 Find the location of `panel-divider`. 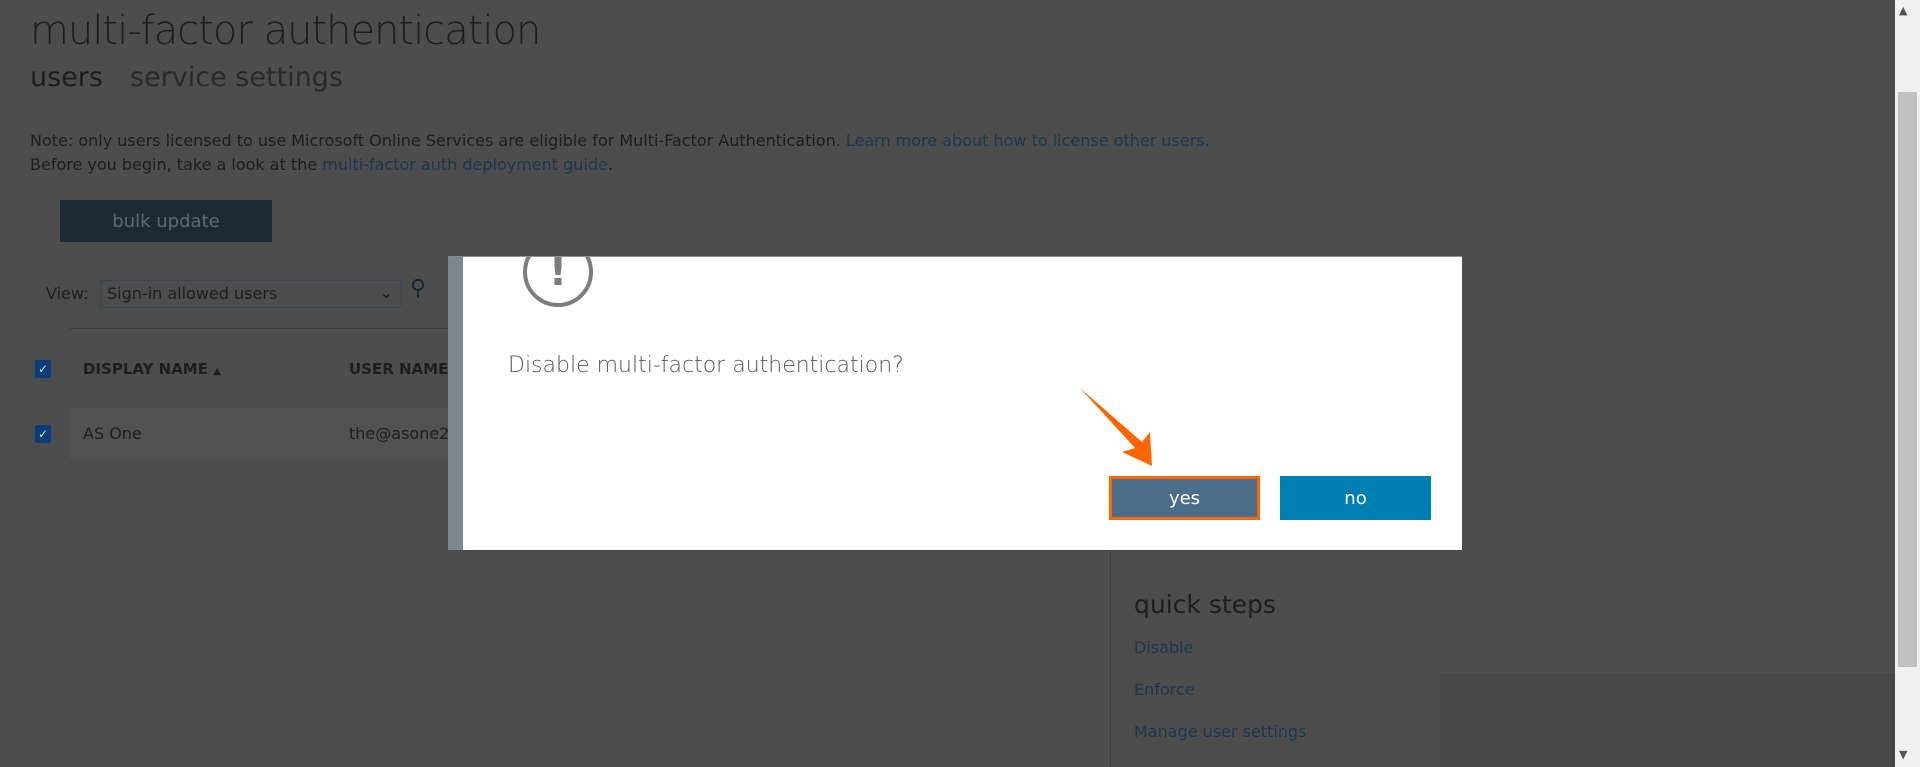

panel-divider is located at coordinates (1110, 658).